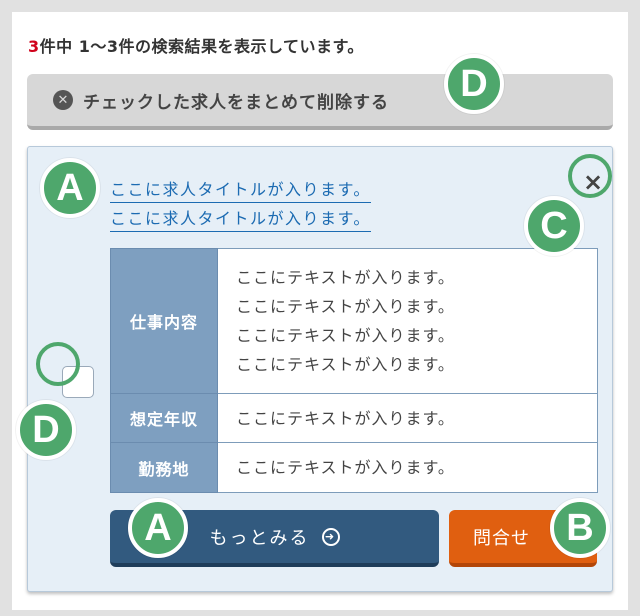  What do you see at coordinates (164, 418) in the screenshot?
I see `salary-label: 想定年収` at bounding box center [164, 418].